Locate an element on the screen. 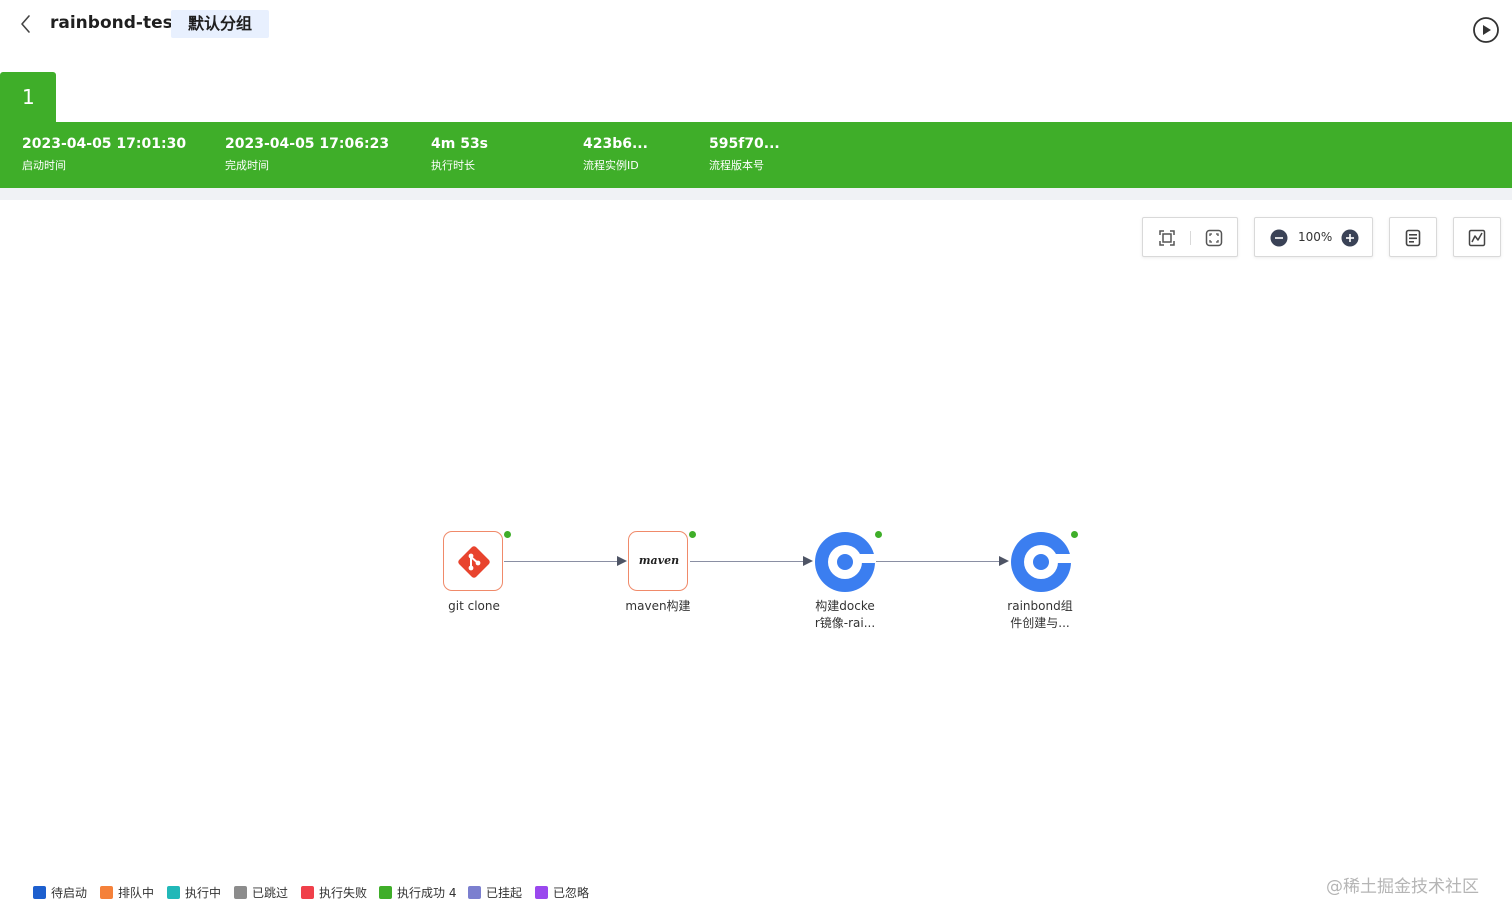 This screenshot has width=1512, height=918. watermark: @稀土掘金技术社区 is located at coordinates (1402, 887).